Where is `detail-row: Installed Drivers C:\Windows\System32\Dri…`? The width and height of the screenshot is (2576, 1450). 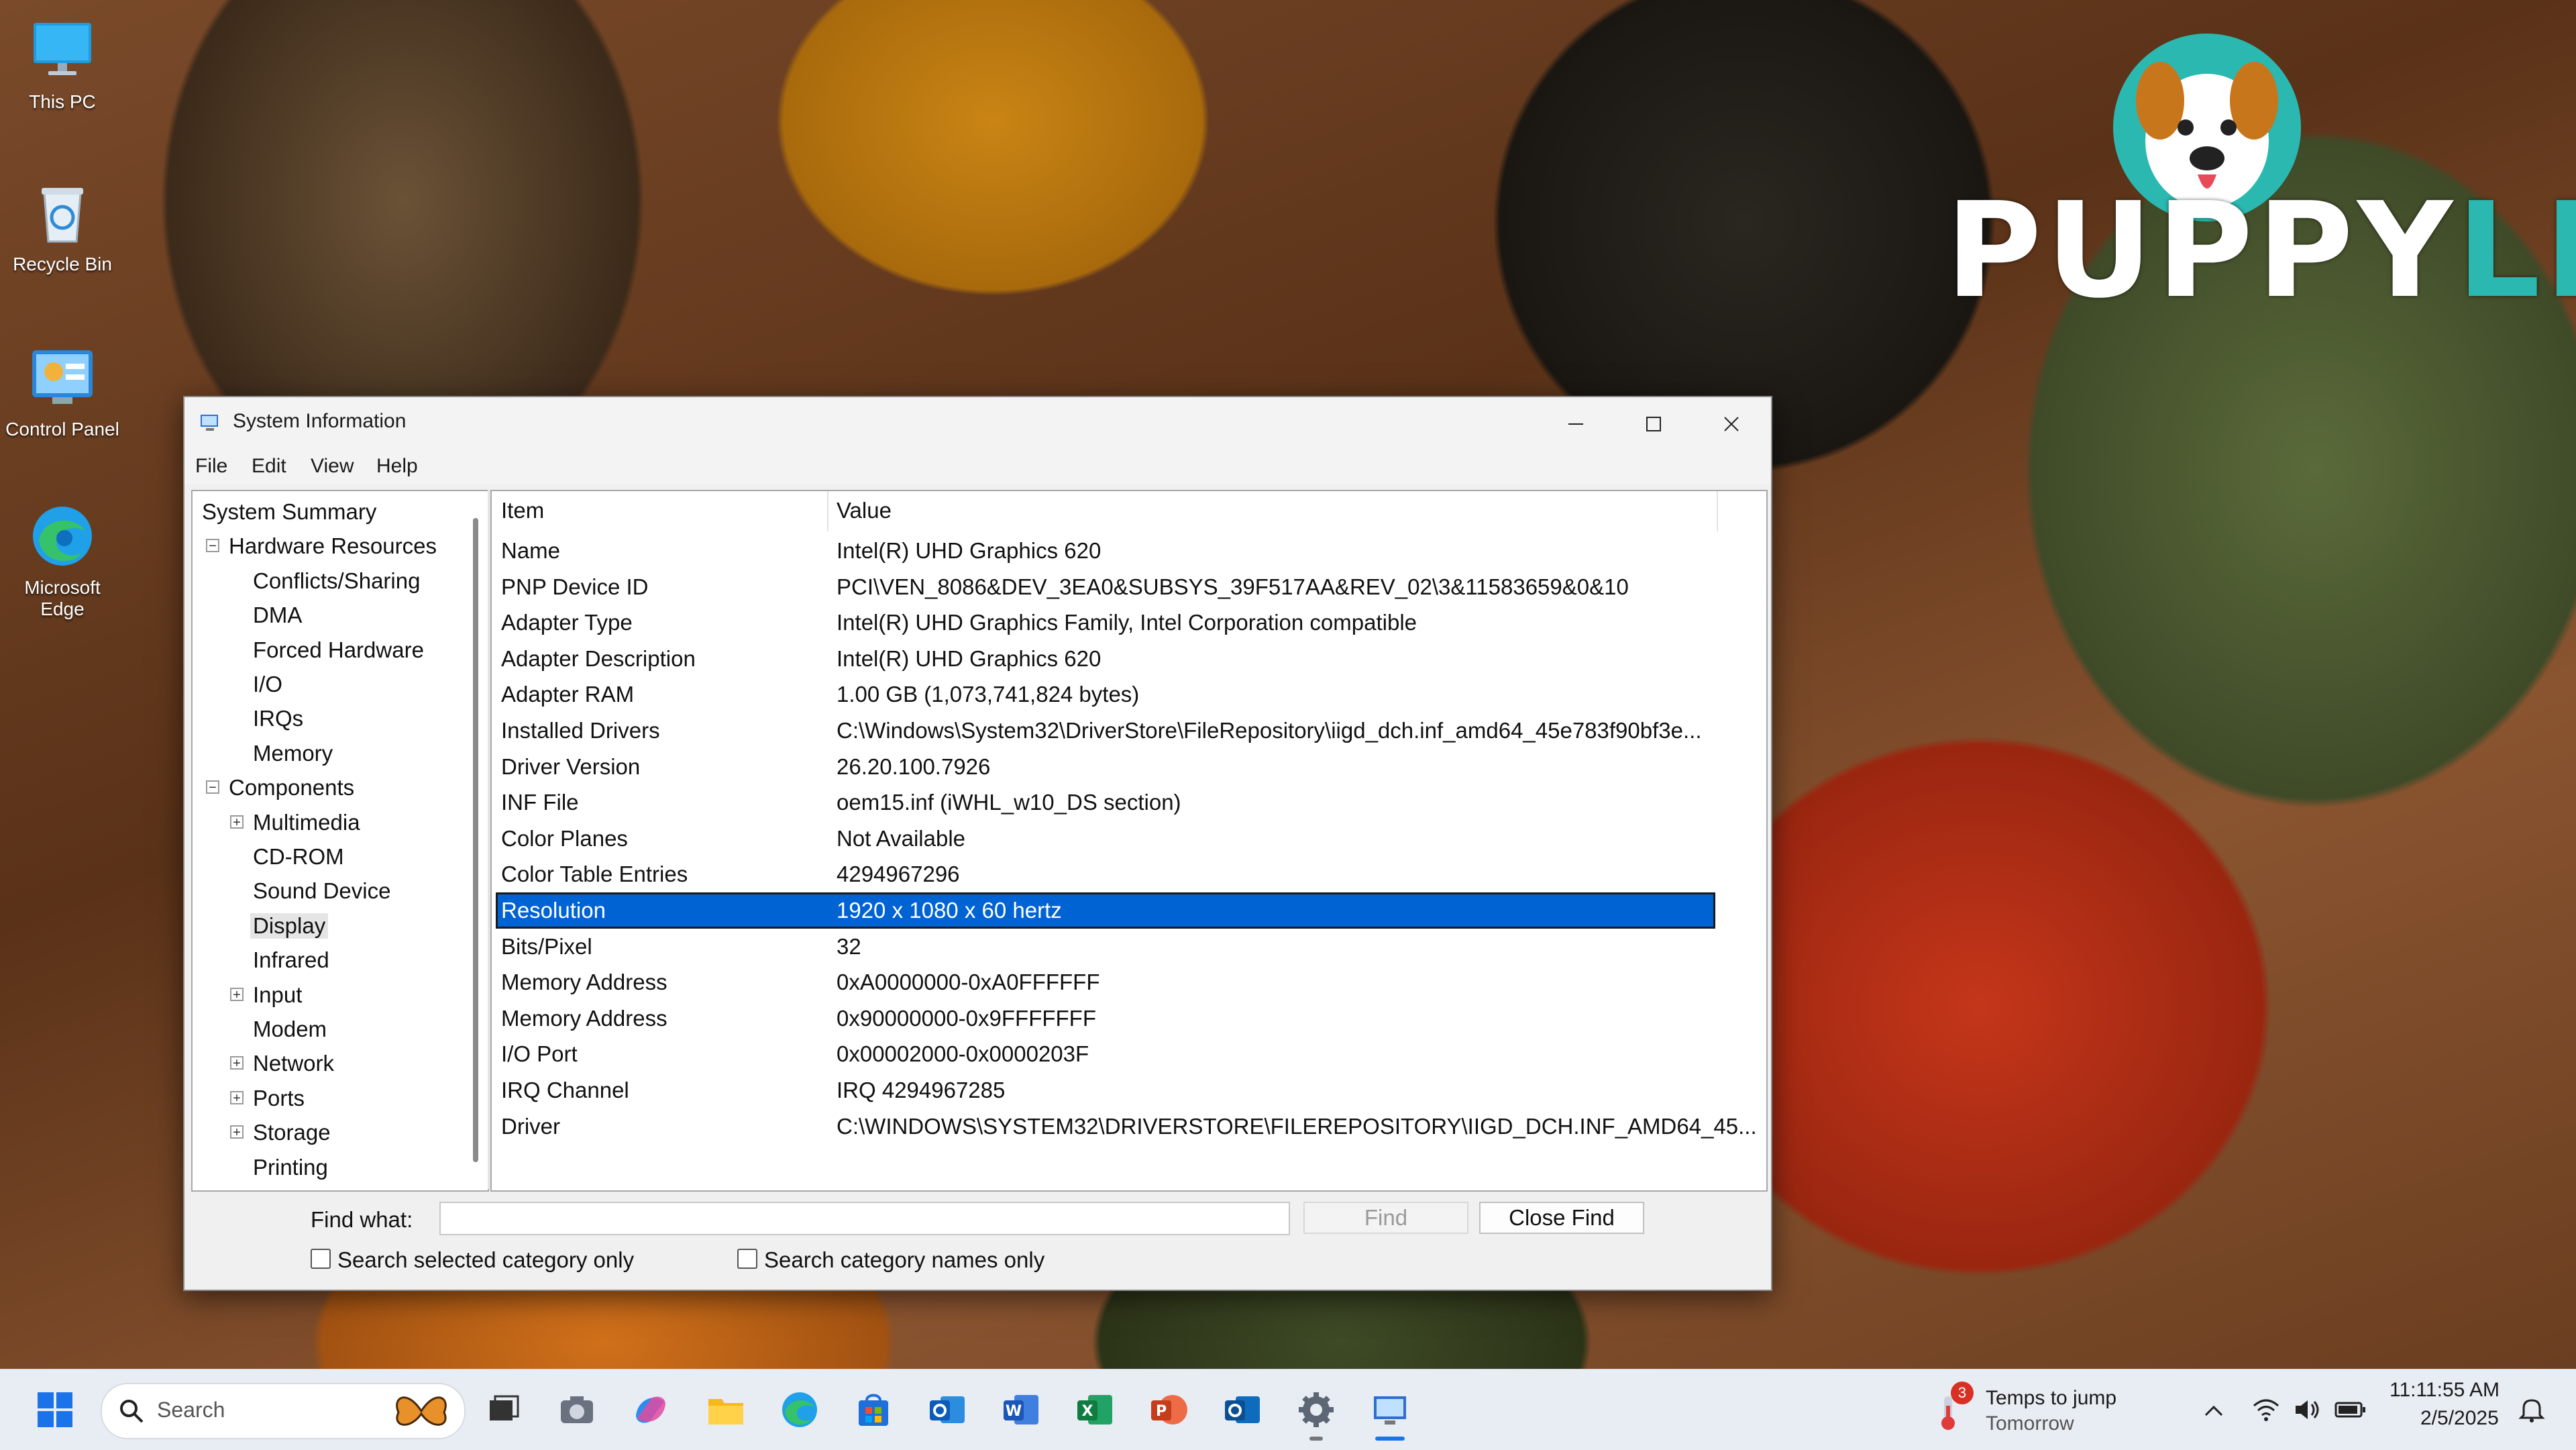 detail-row: Installed Drivers C:\Windows\System32\Dri… is located at coordinates (1105, 731).